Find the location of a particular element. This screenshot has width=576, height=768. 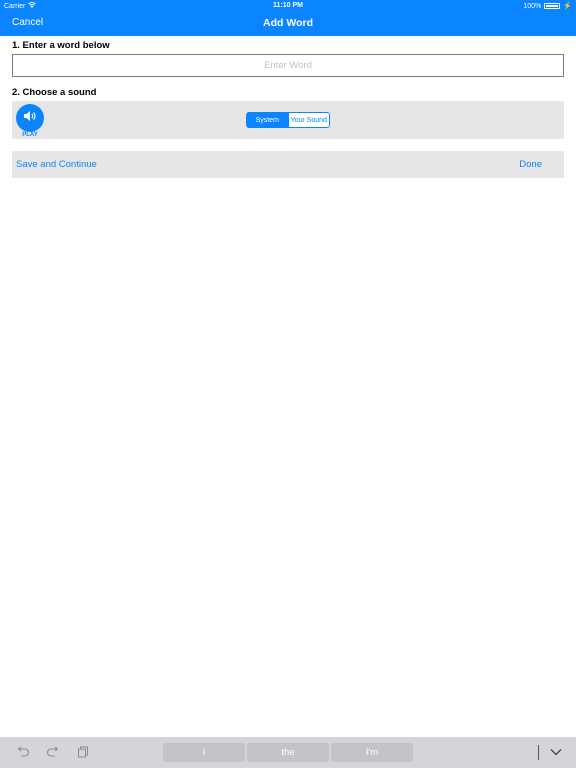

sound-source-segmented-control: System Your Sound is located at coordinates (288, 120).